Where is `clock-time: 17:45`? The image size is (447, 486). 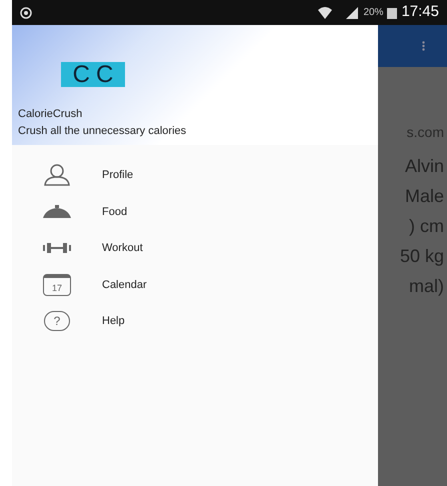 clock-time: 17:45 is located at coordinates (420, 12).